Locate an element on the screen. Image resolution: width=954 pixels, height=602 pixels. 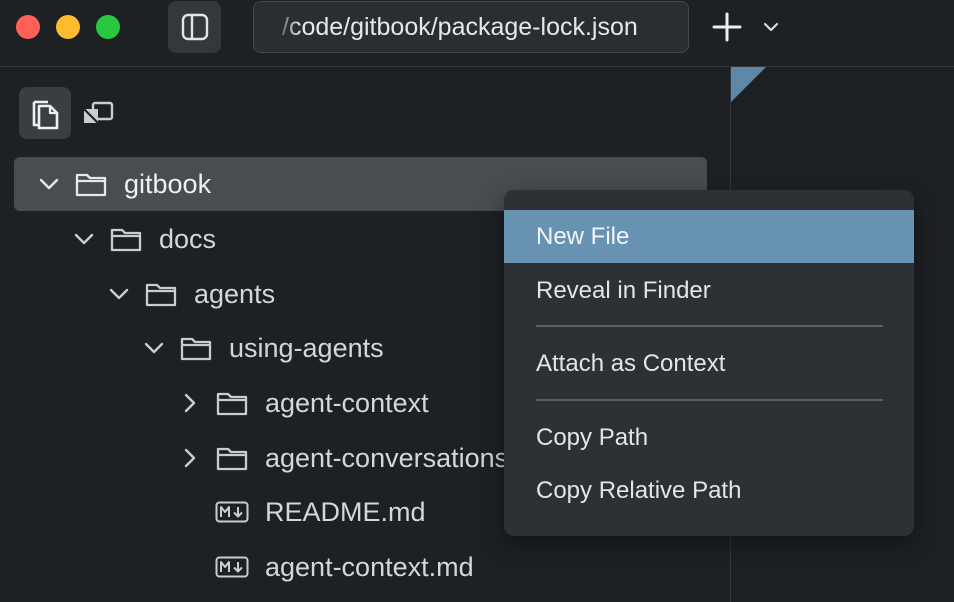
tree-item-using-agents: using-agents is located at coordinates (262, 348).